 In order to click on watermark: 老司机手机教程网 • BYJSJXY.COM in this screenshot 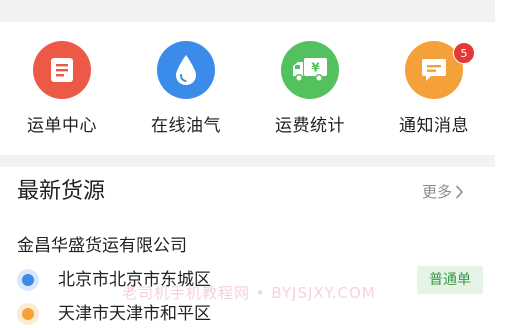, I will do `click(249, 293)`.